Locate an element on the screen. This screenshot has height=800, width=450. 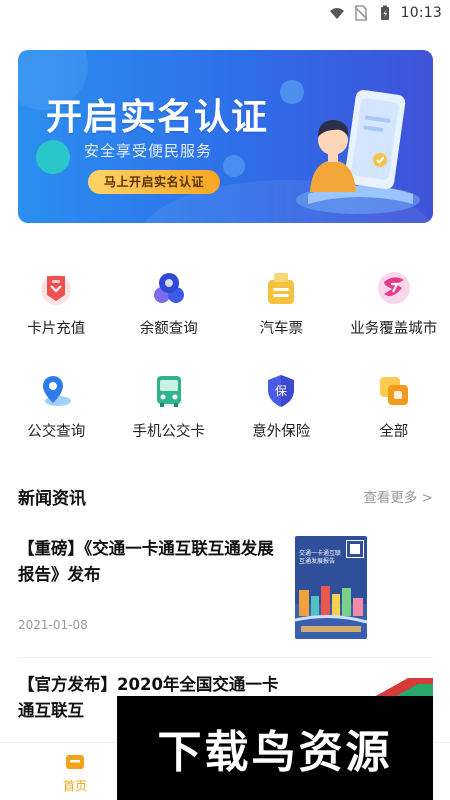
watermark-text: 下载鸟资源 is located at coordinates (275, 752).